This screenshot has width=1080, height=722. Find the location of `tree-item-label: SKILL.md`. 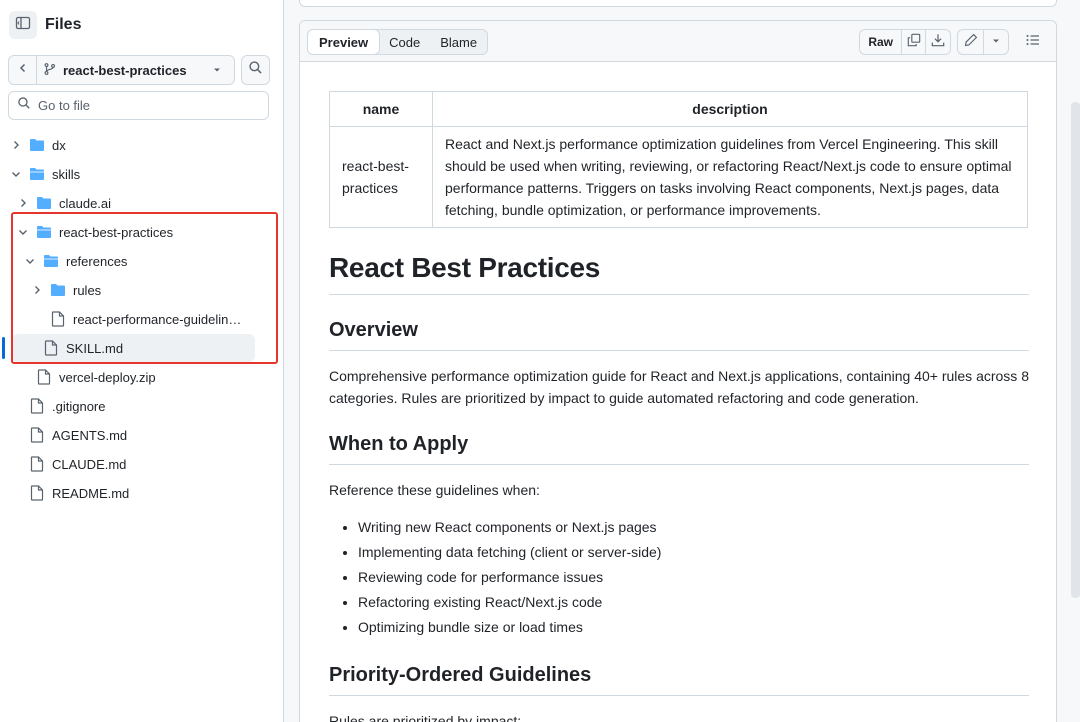

tree-item-label: SKILL.md is located at coordinates (95, 348).